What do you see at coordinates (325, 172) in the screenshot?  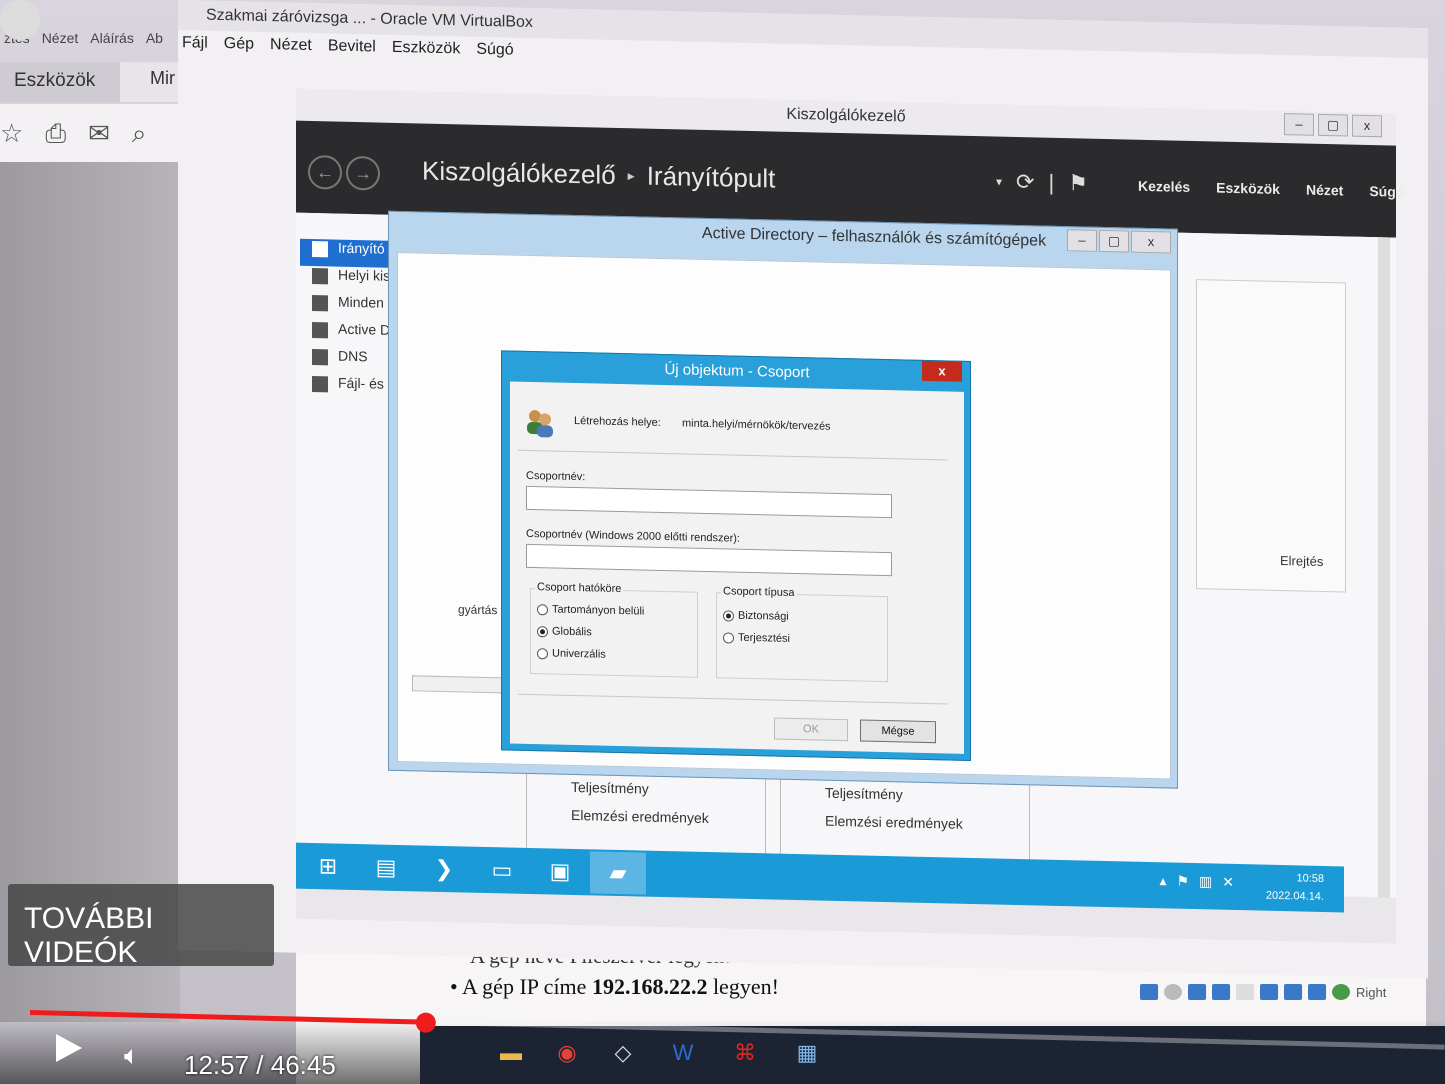 I see `back-arrow-icon: ←` at bounding box center [325, 172].